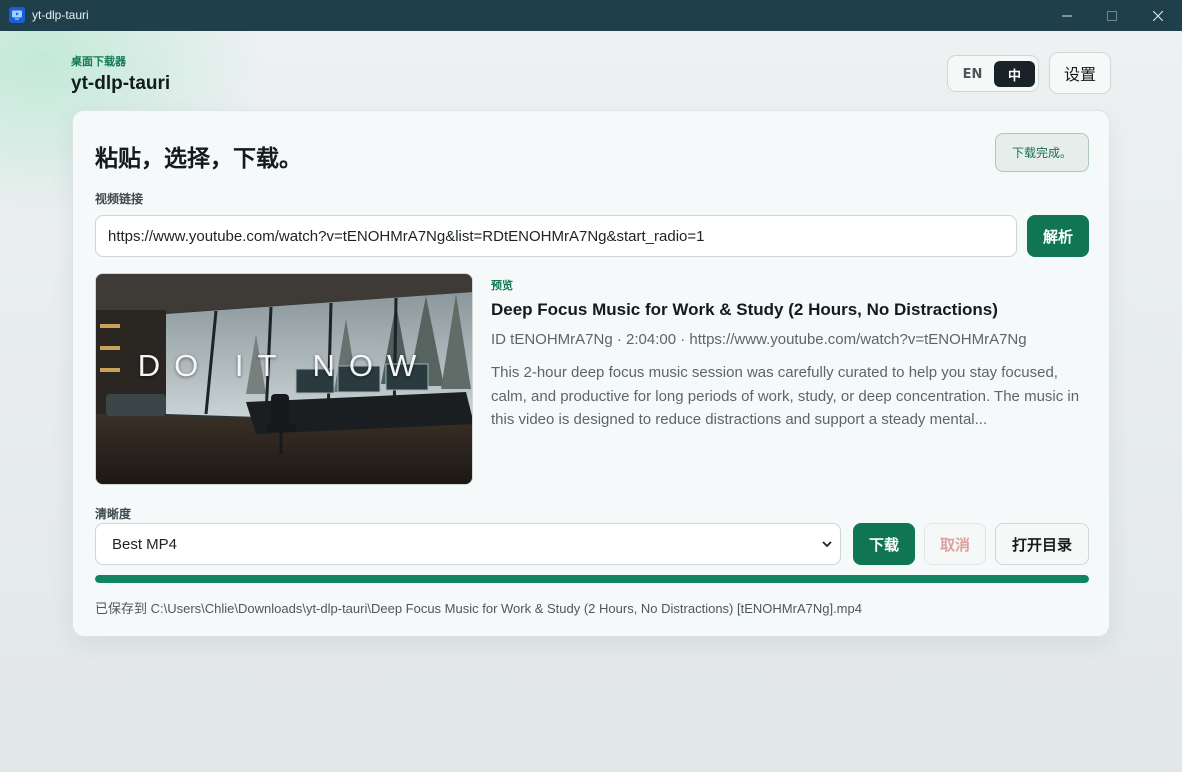  Describe the element at coordinates (1067, 15) in the screenshot. I see `minimize-icon` at that location.